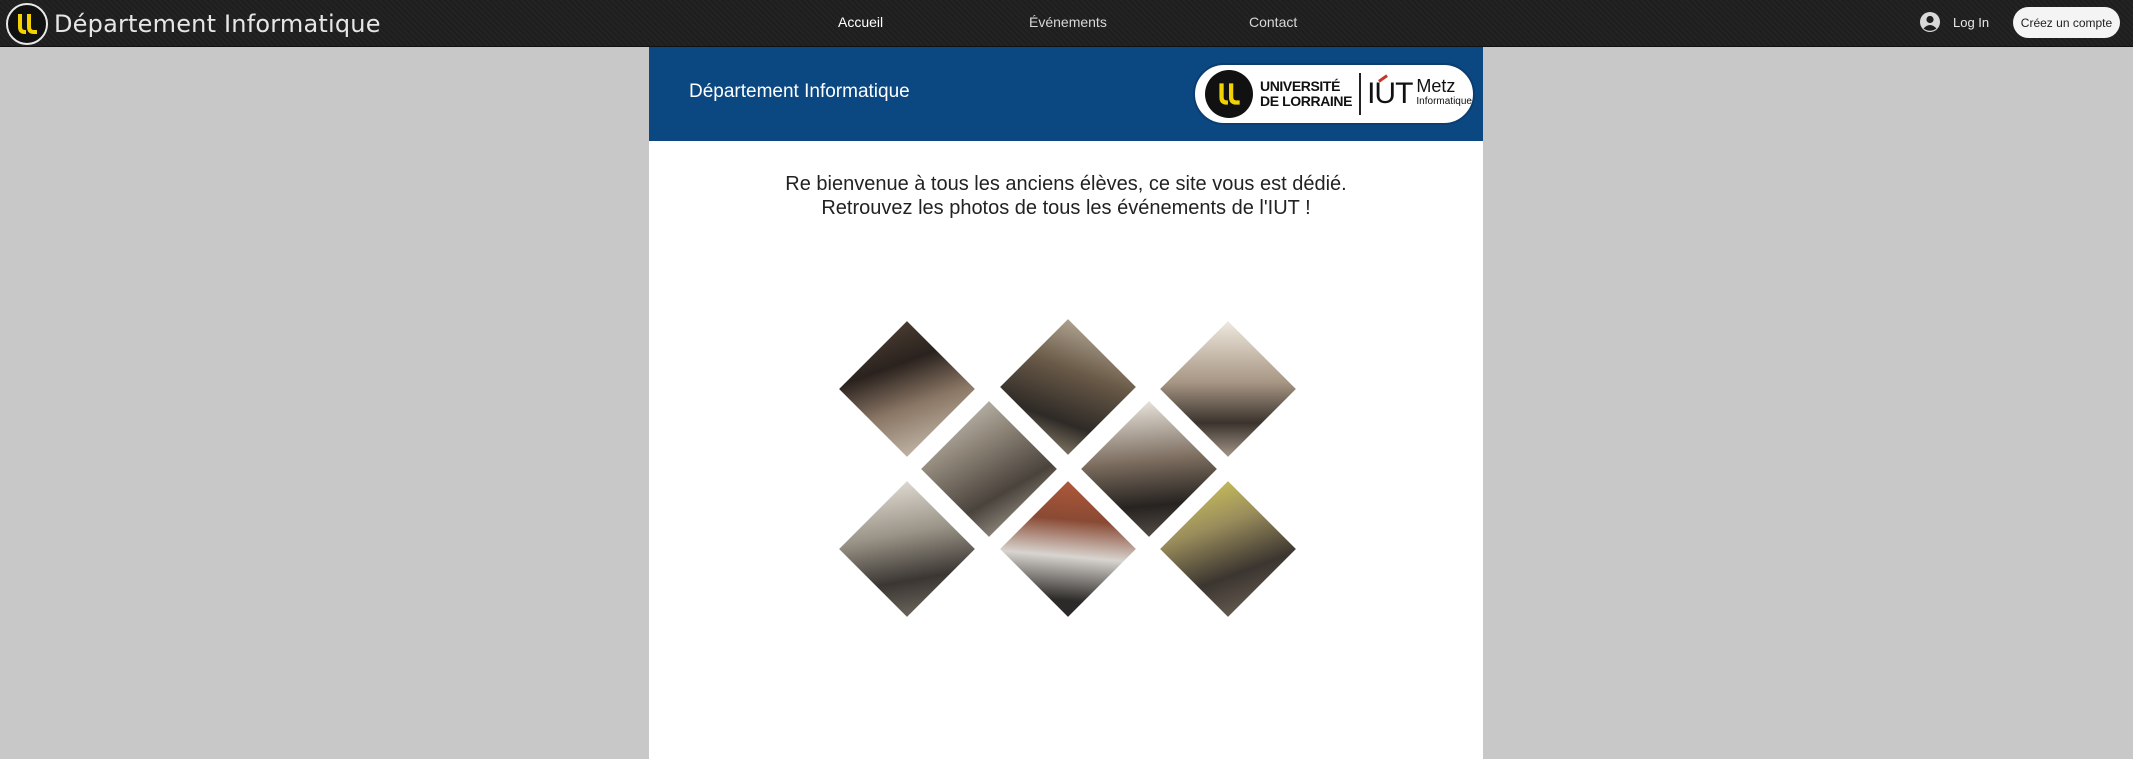 The width and height of the screenshot is (2133, 759). Describe the element at coordinates (2066, 22) in the screenshot. I see `create-account-button: Créez un compte` at that location.